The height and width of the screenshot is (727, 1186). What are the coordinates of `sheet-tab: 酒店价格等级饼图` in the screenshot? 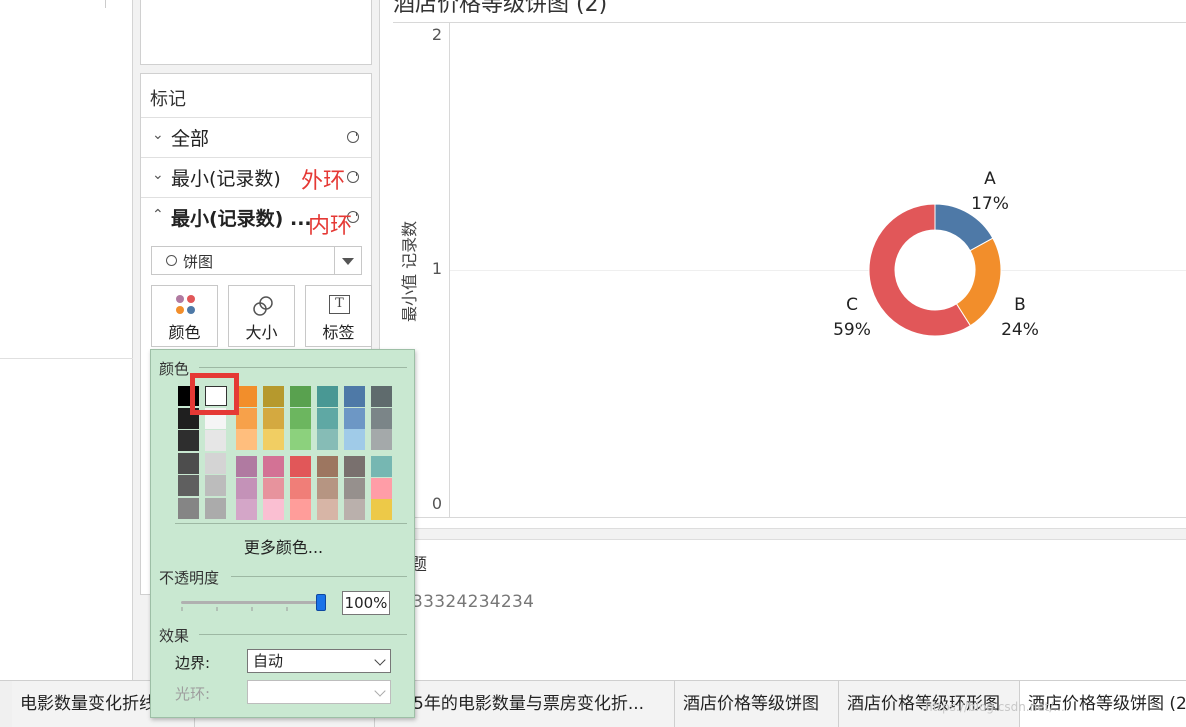 It's located at (757, 704).